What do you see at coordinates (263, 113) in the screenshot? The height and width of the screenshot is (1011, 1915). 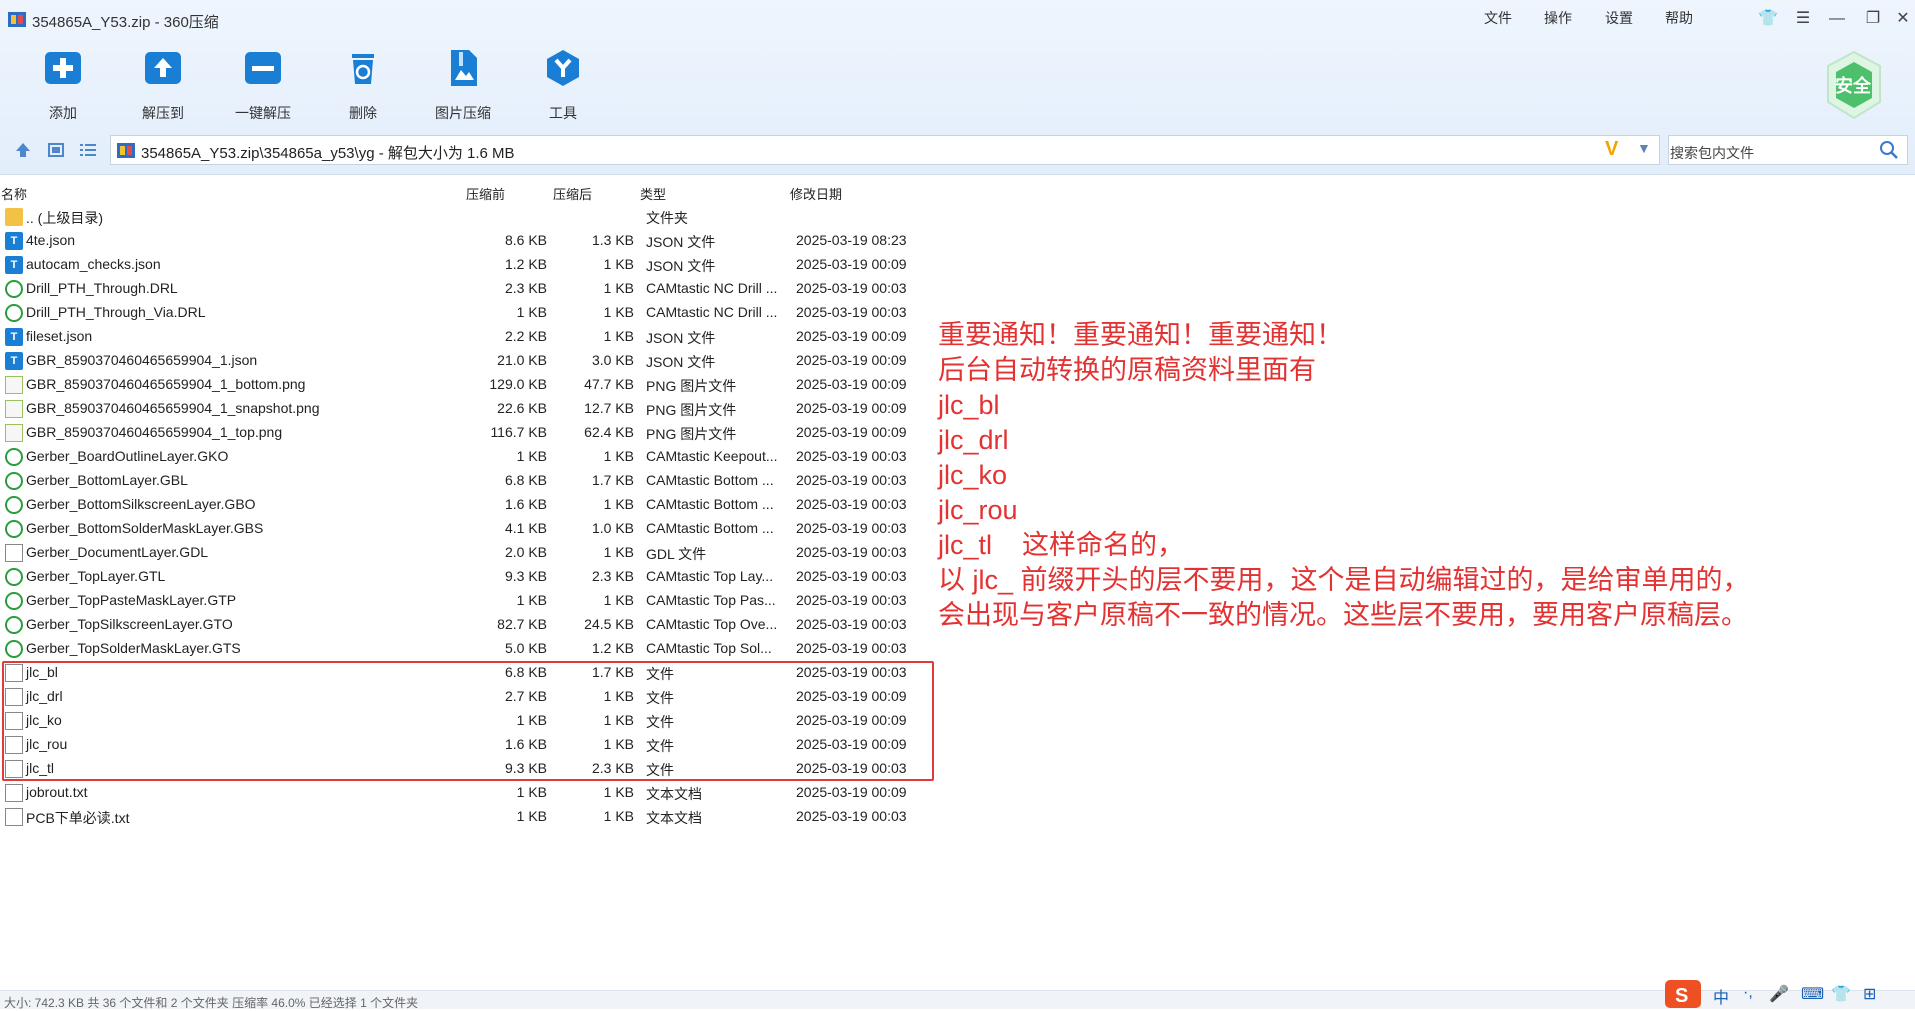 I see `toolbar-one-click-extract-label: 一键解压` at bounding box center [263, 113].